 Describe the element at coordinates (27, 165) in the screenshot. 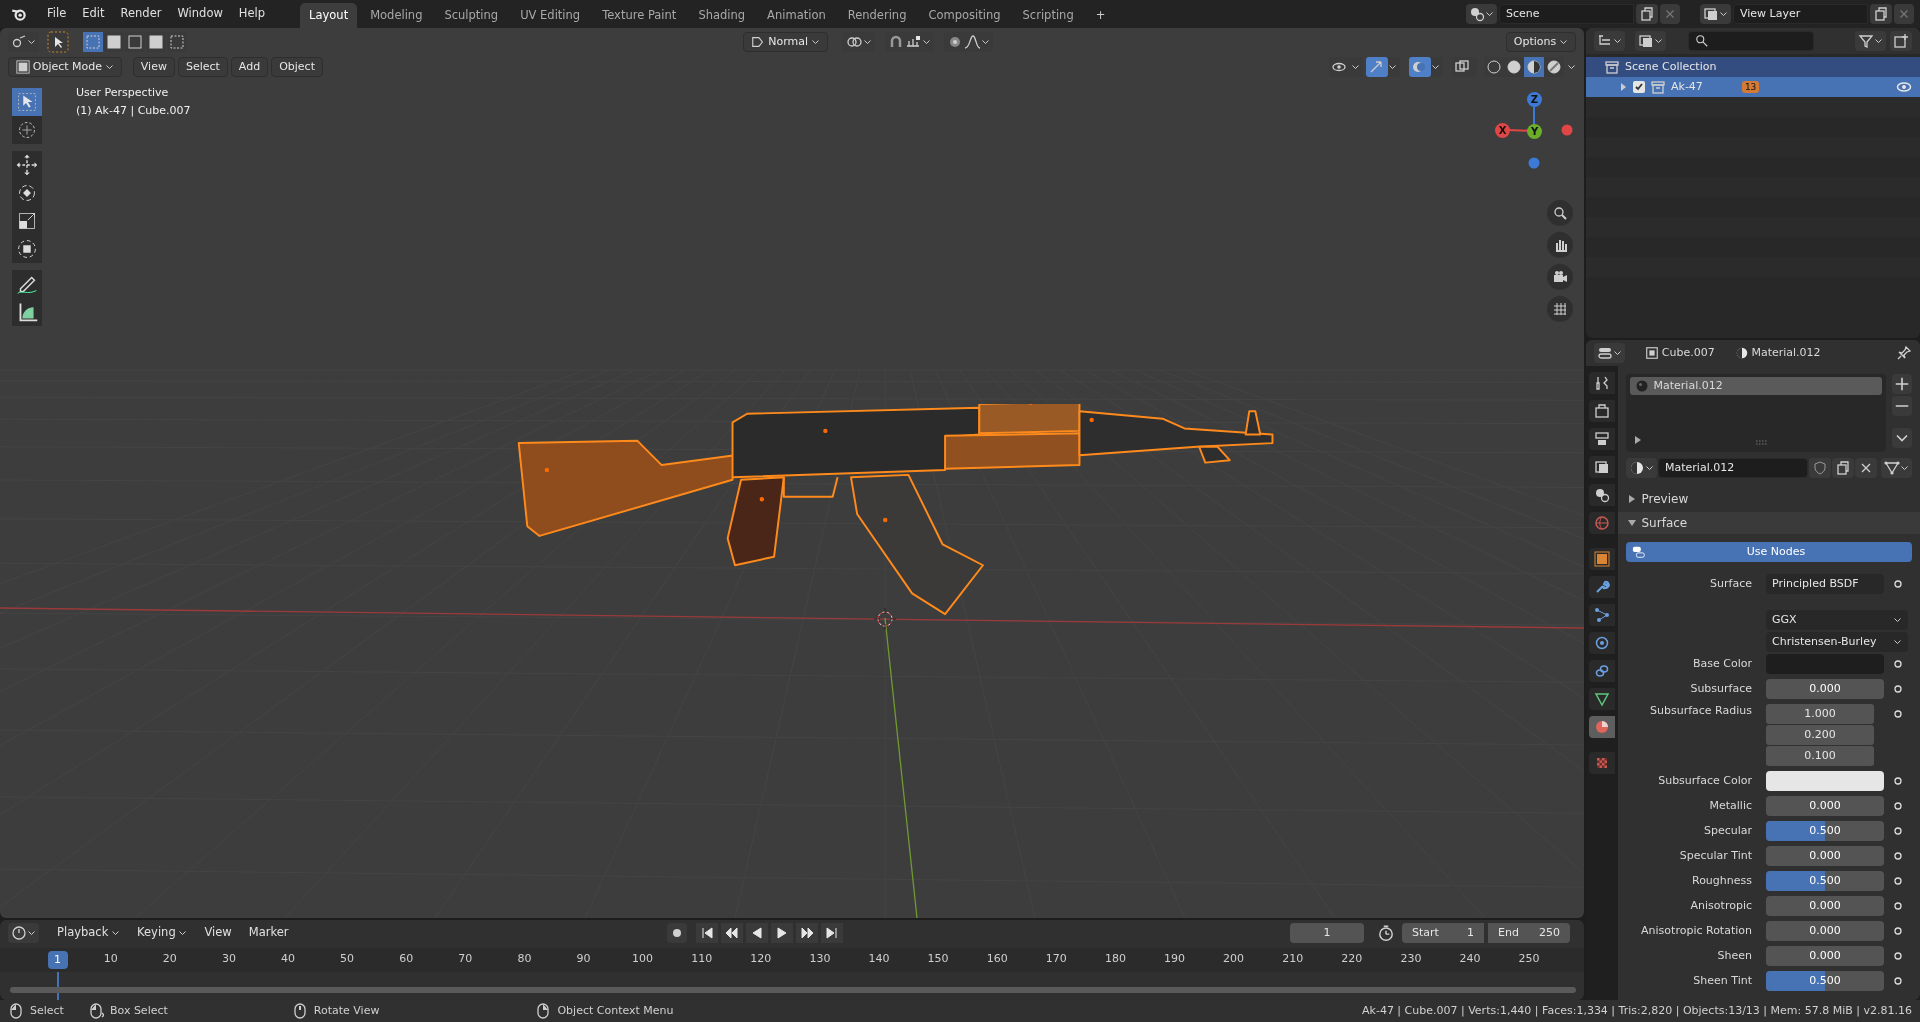

I see `move-tool` at that location.